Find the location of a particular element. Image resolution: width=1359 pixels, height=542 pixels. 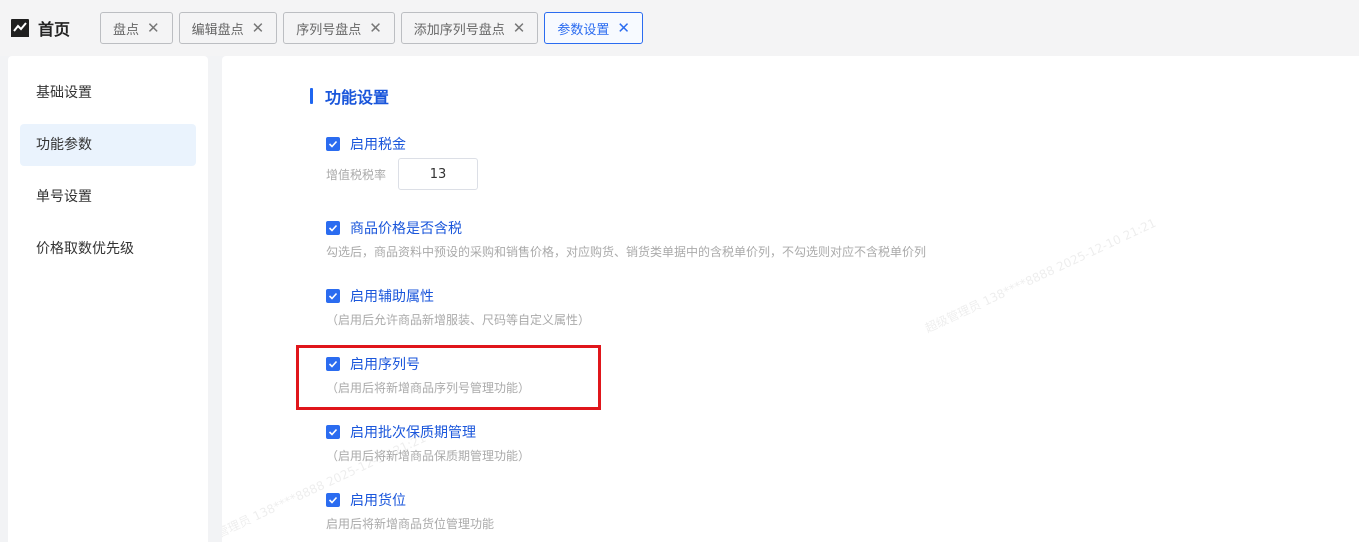

aux-attributes-checkbox is located at coordinates (333, 296).